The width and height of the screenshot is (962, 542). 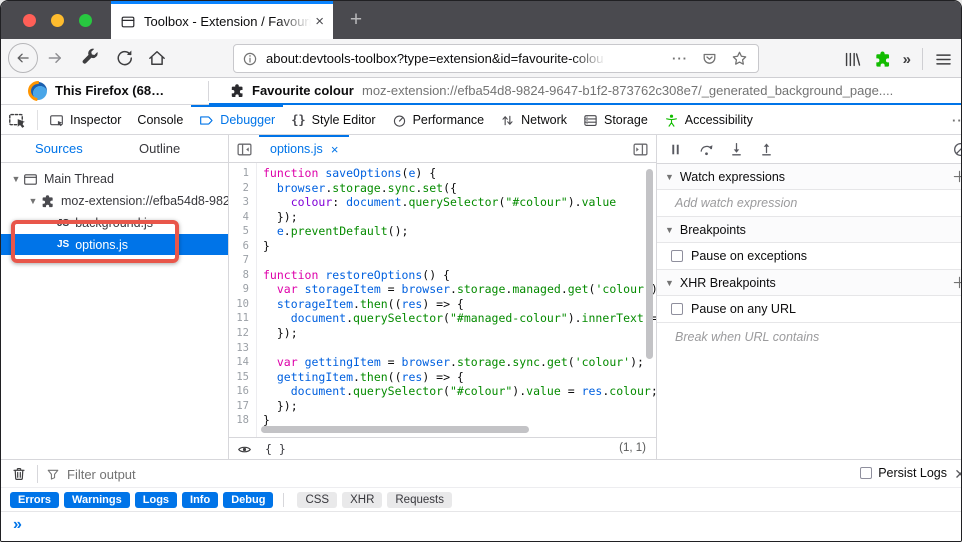 I want to click on code-line: }, so click(x=459, y=246).